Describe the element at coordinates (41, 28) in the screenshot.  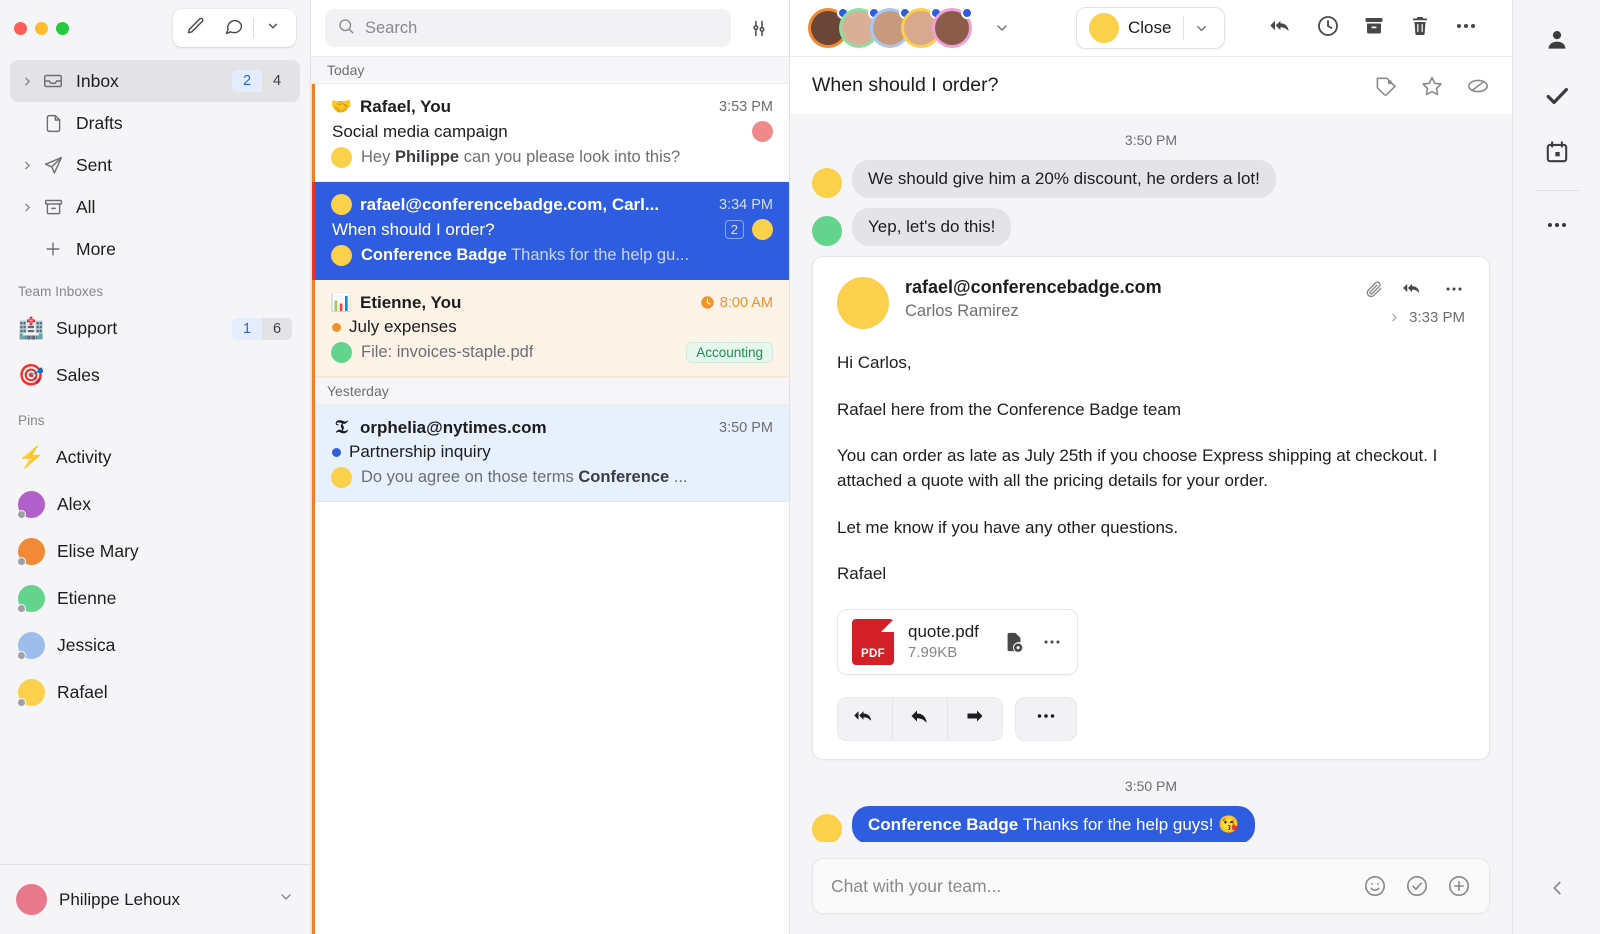
I see `minimize-window-button` at that location.